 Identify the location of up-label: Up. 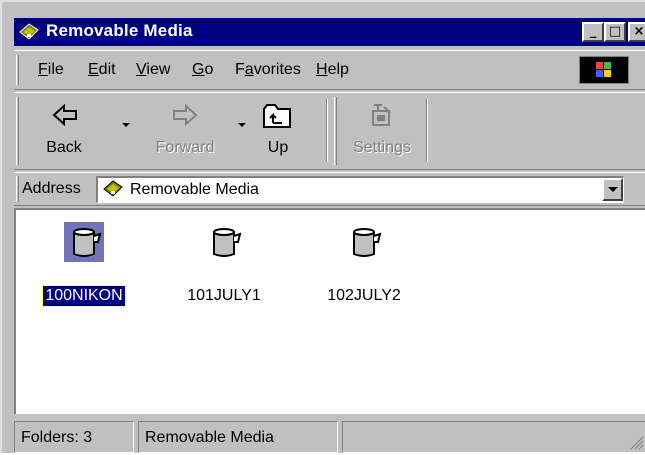
(278, 147).